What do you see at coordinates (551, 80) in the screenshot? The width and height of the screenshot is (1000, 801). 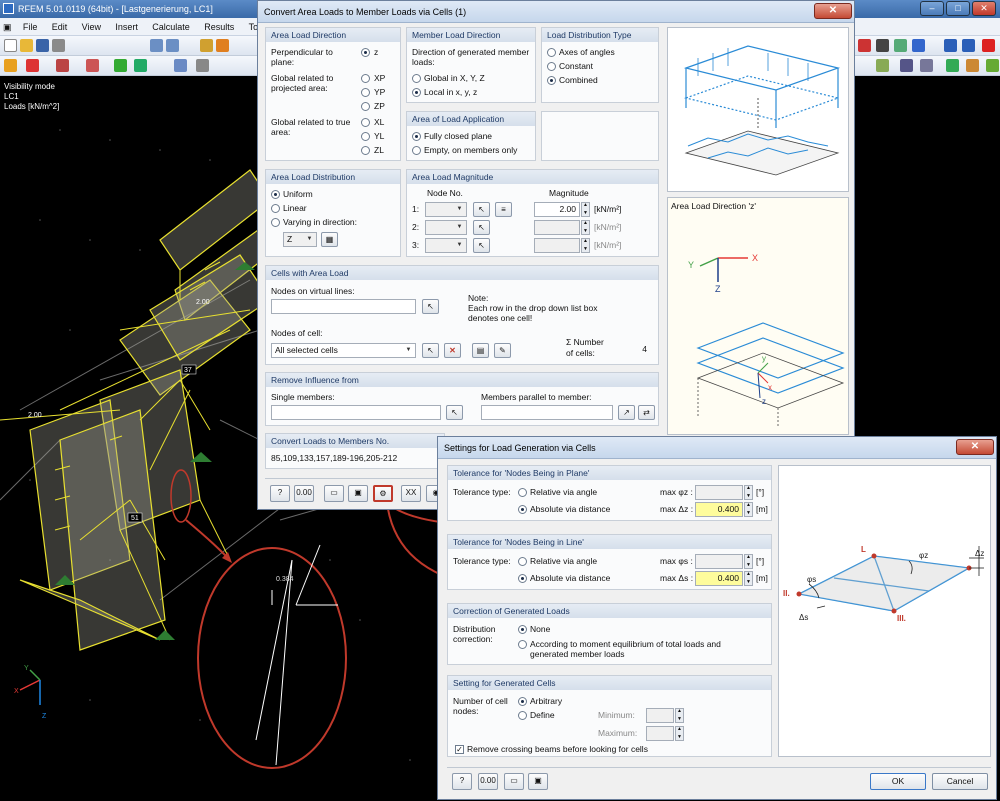 I see `combined-radio` at bounding box center [551, 80].